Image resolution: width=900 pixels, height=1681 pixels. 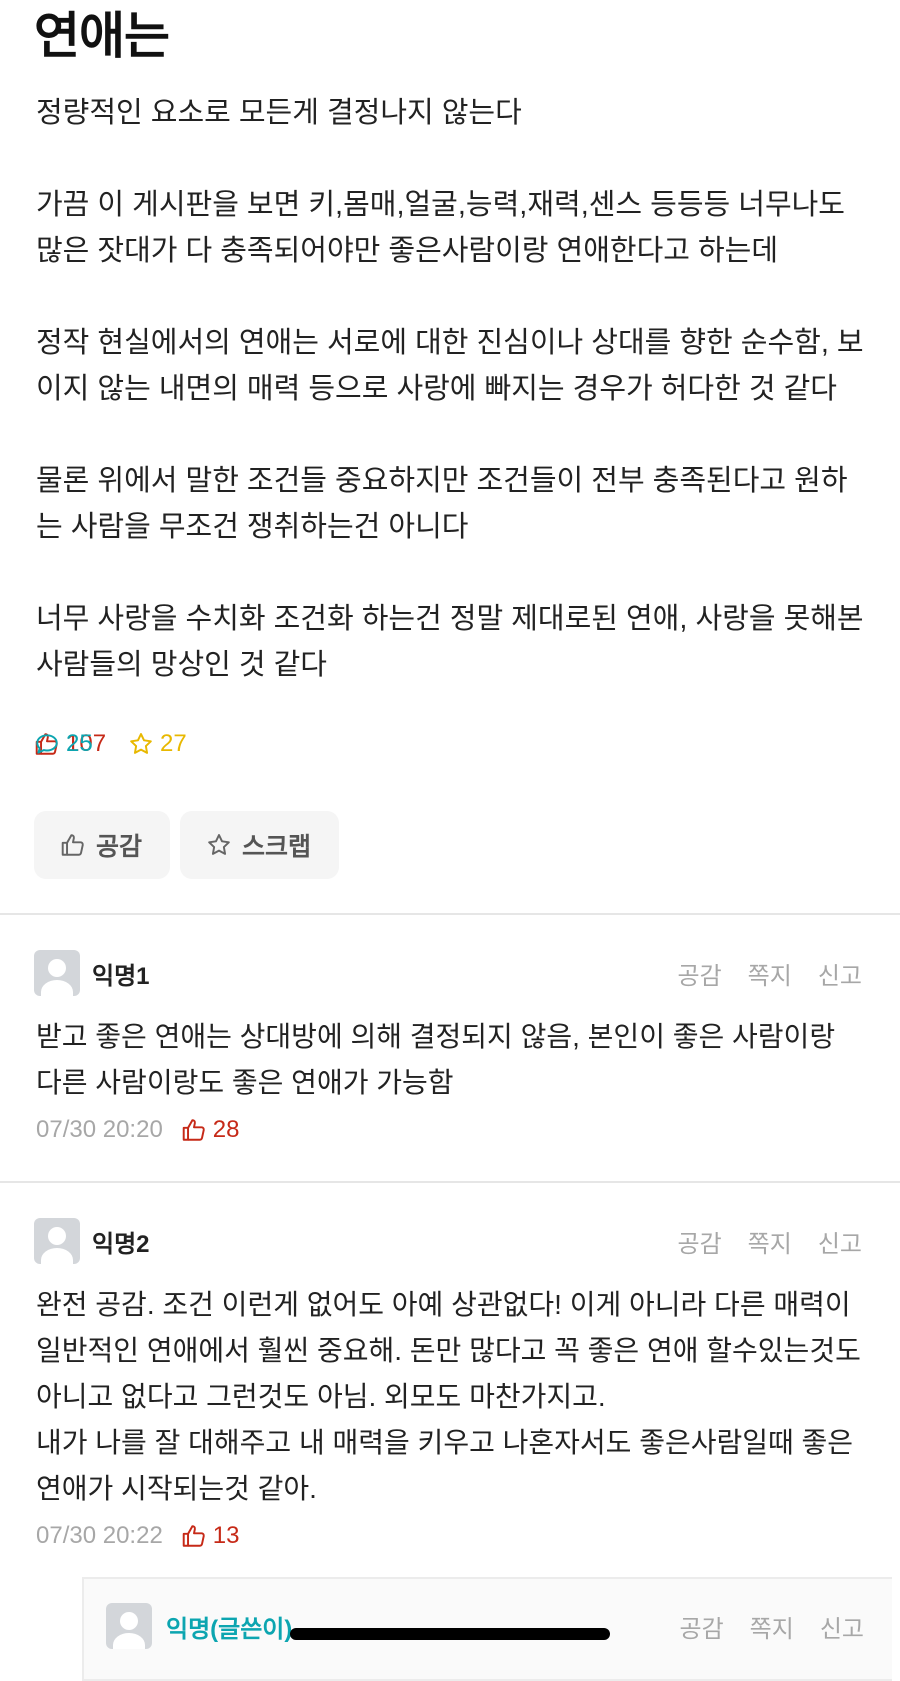 What do you see at coordinates (279, 113) in the screenshot?
I see `post-paragraph: 정량적인 요소로 모든게 결정나지 않는다` at bounding box center [279, 113].